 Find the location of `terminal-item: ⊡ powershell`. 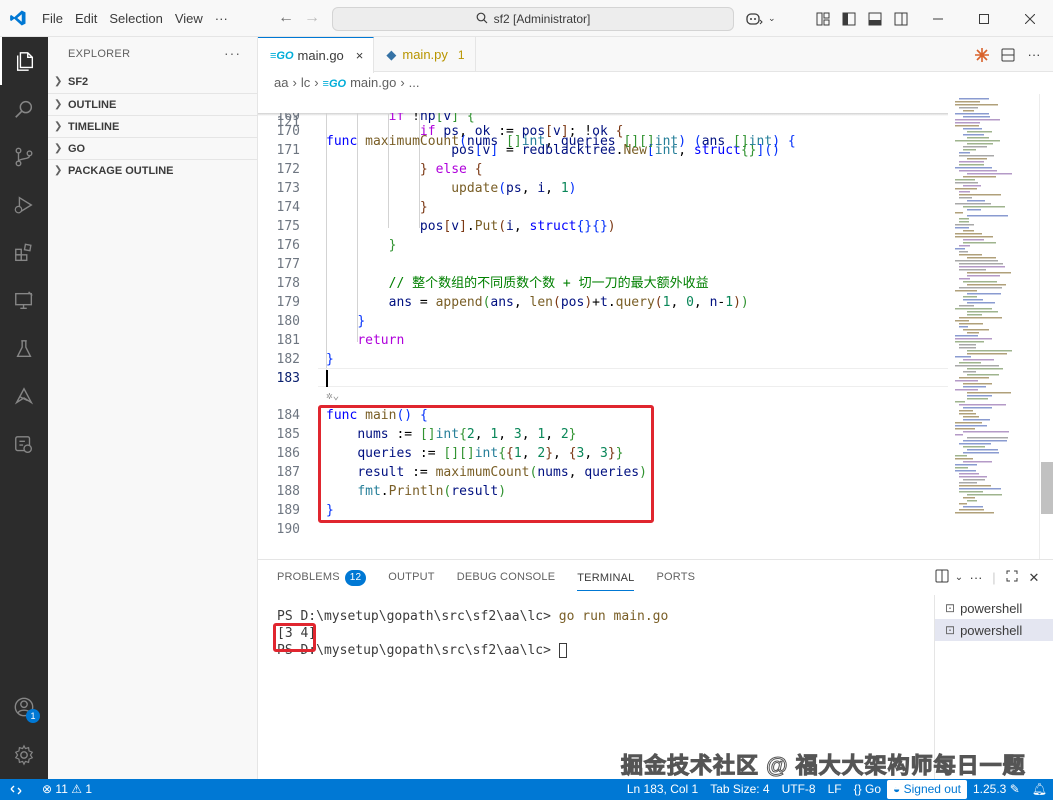

terminal-item: ⊡ powershell is located at coordinates (994, 608).